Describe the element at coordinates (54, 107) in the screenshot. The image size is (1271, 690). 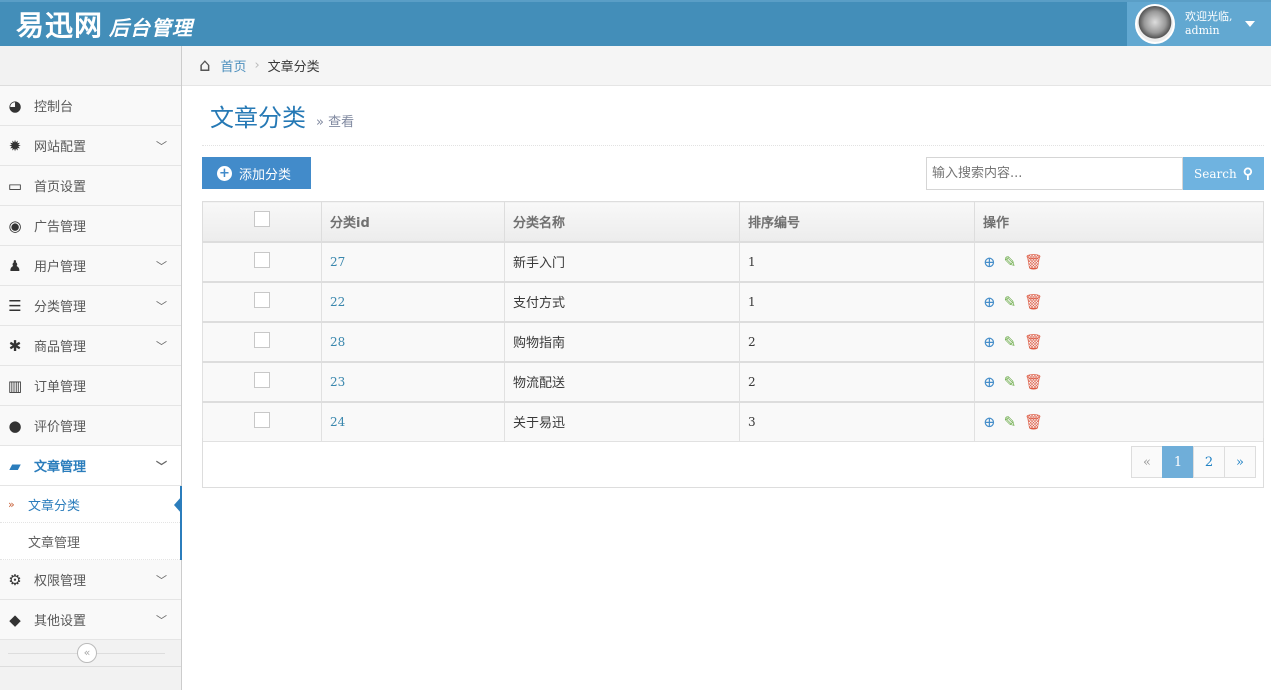
I see `sidebar-item-label: 控制台` at that location.